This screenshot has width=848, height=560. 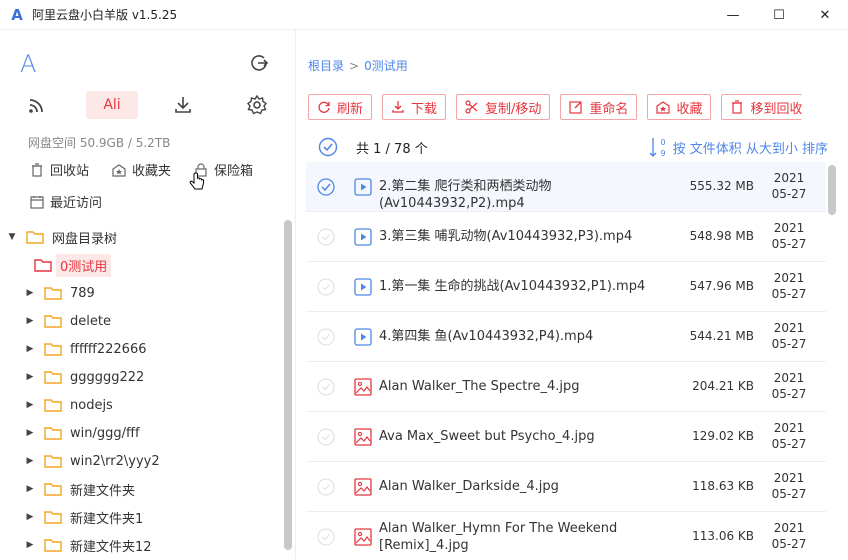 What do you see at coordinates (257, 105) in the screenshot?
I see `gear-icon` at bounding box center [257, 105].